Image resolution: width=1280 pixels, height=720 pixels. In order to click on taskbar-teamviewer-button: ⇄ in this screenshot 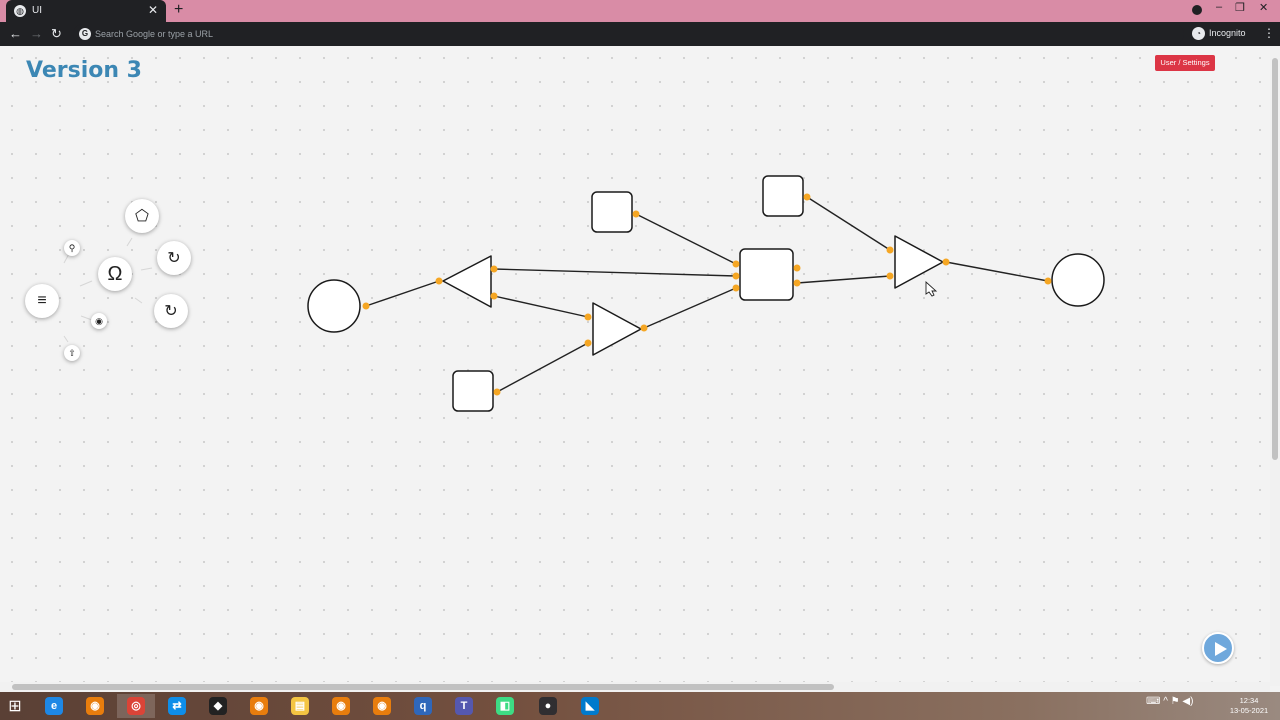, I will do `click(177, 706)`.